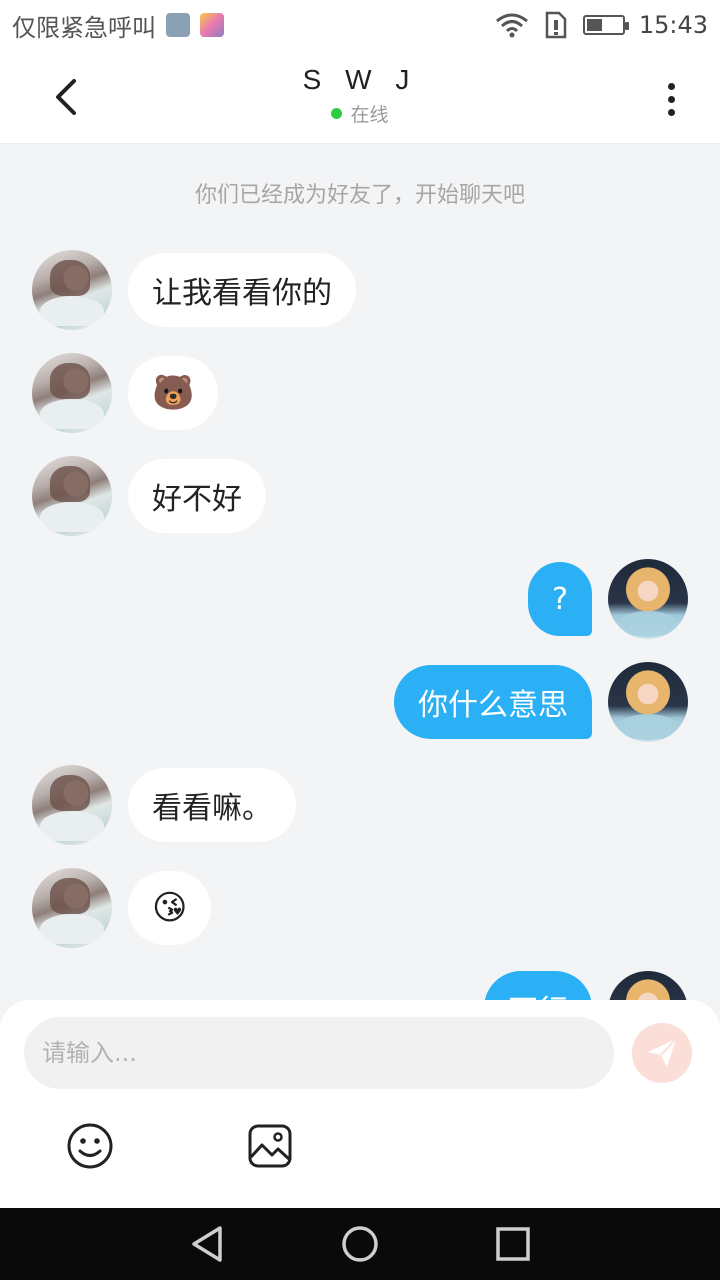 This screenshot has height=1280, width=720. Describe the element at coordinates (511, 25) in the screenshot. I see `wifi-icon` at that location.